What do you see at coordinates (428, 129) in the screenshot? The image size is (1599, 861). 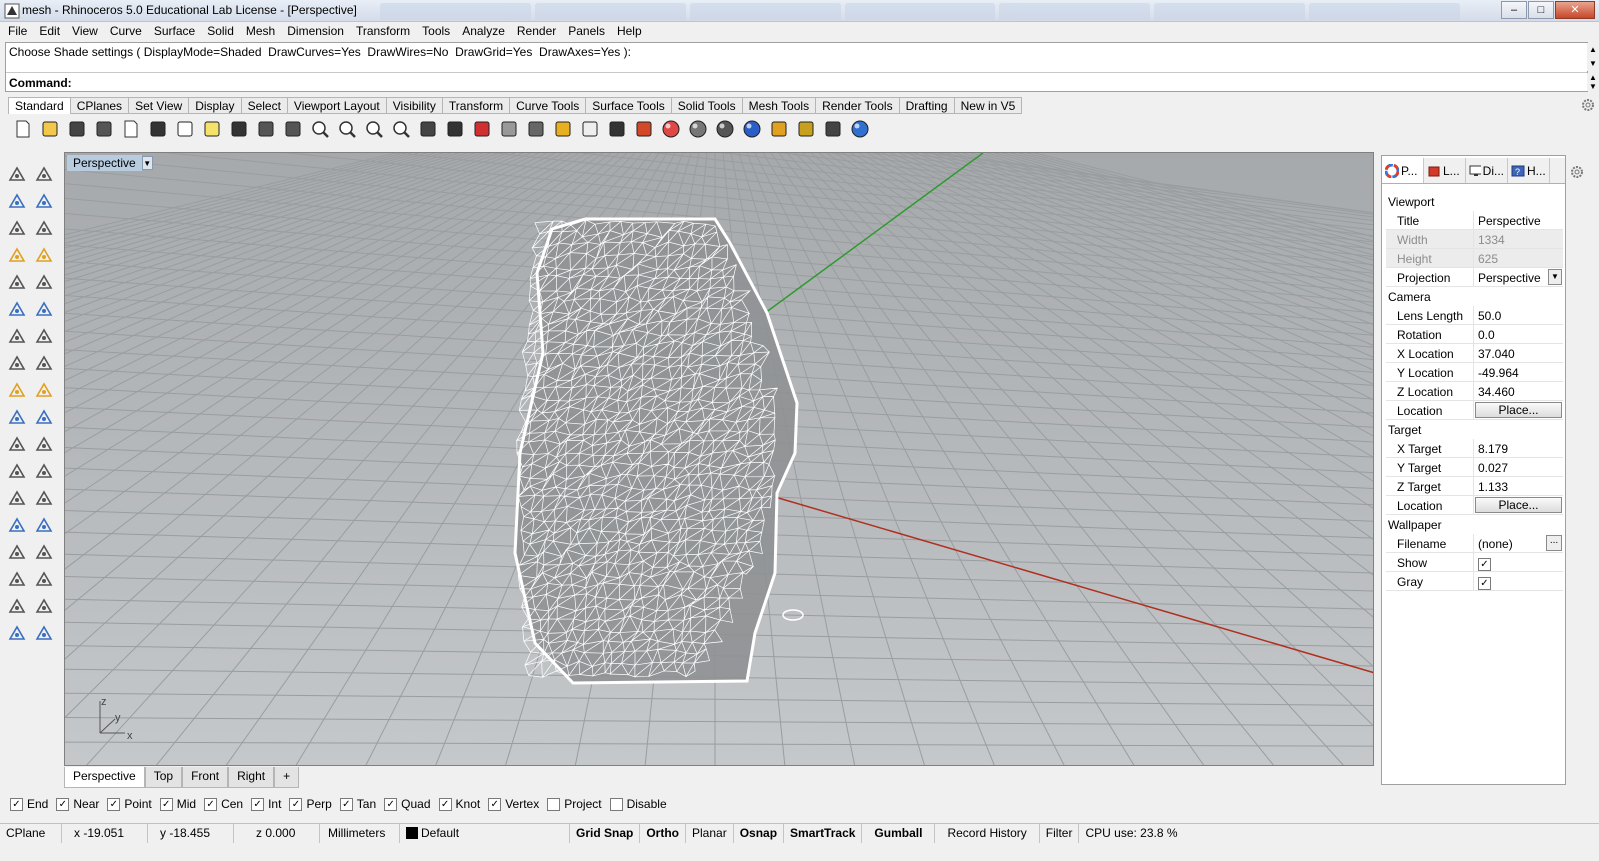 I see `rotate-view-icon` at bounding box center [428, 129].